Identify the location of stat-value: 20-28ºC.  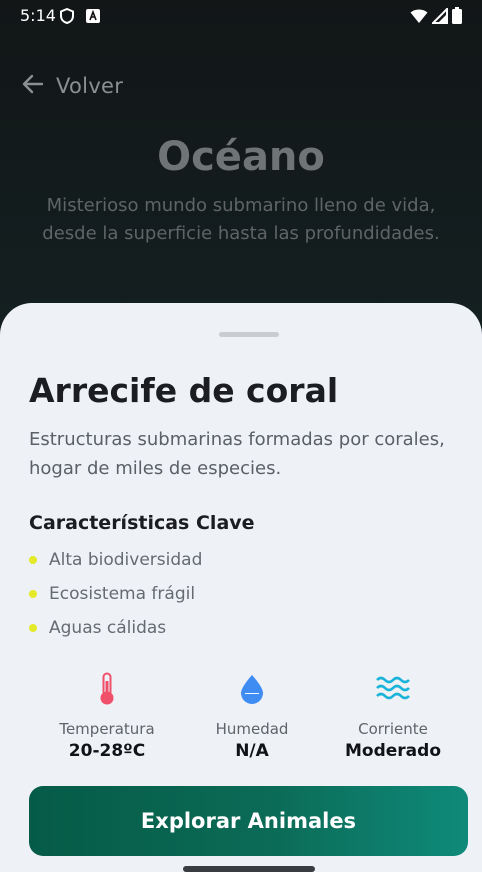
(107, 751).